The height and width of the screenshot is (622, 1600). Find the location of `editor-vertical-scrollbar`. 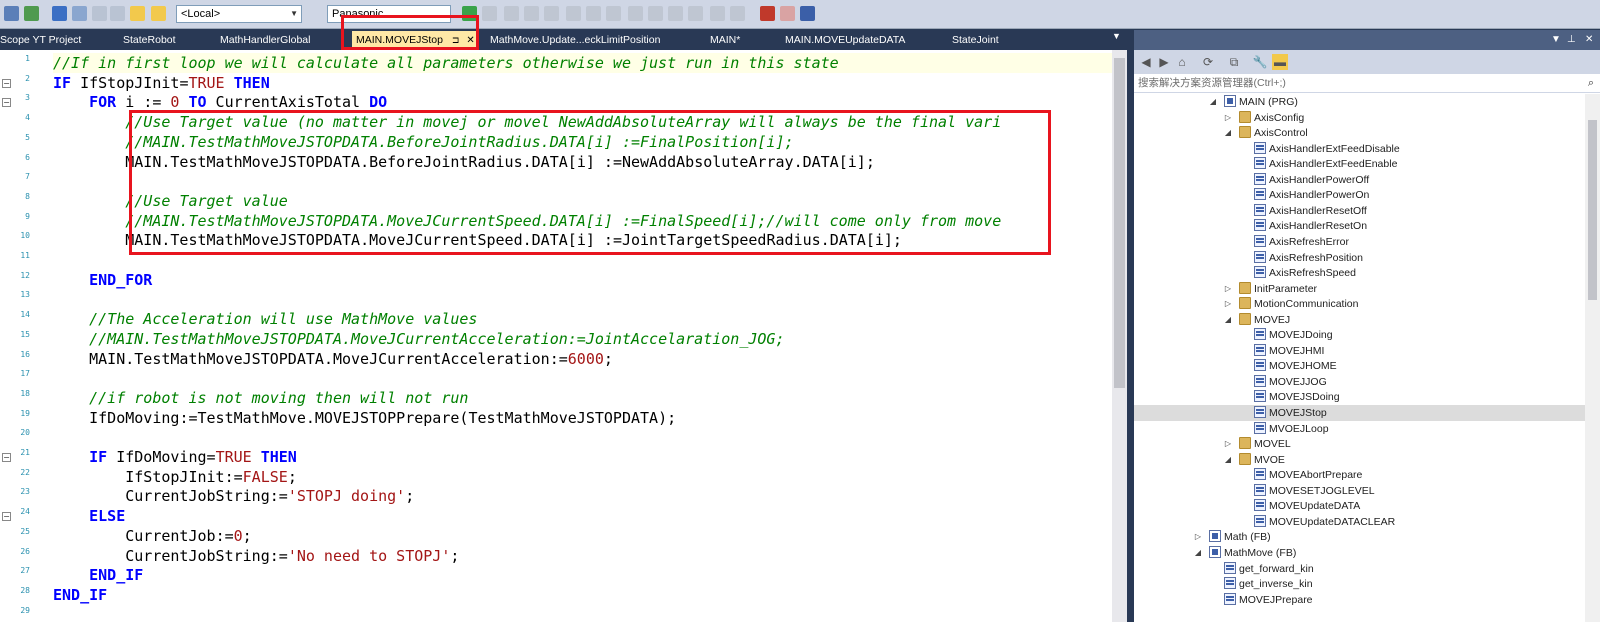

editor-vertical-scrollbar is located at coordinates (1119, 336).